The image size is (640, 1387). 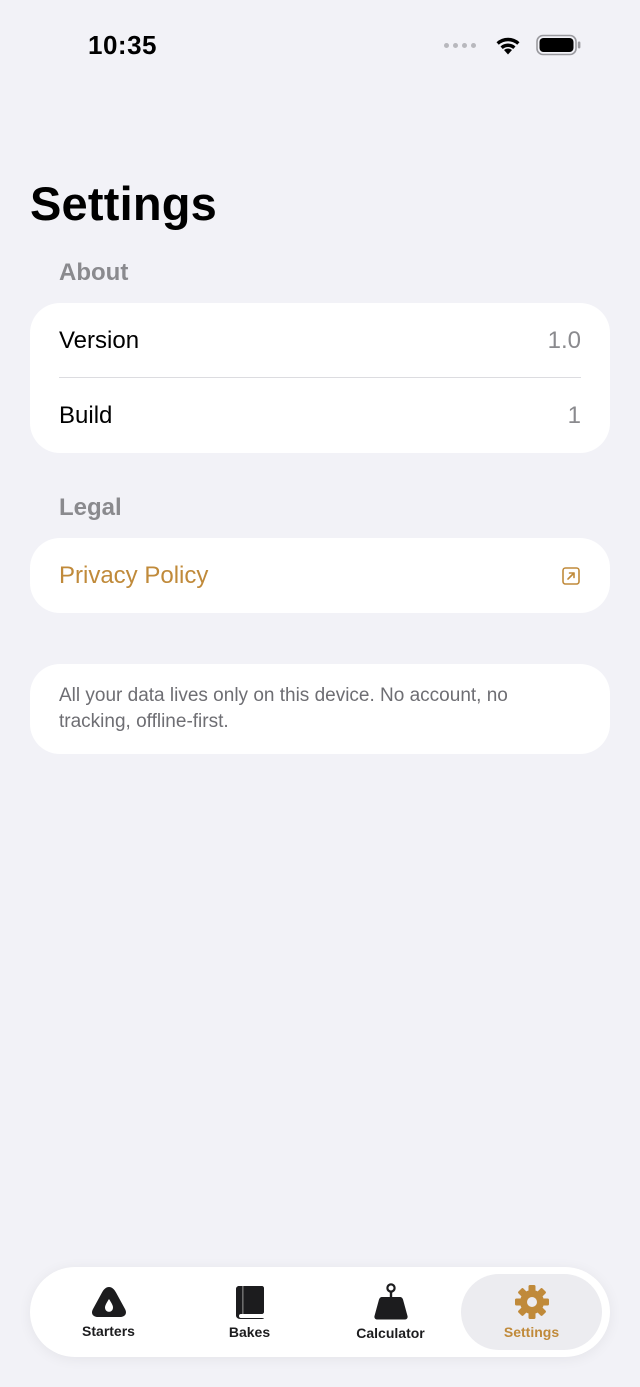 What do you see at coordinates (320, 47) in the screenshot?
I see `status-bar: 10:35` at bounding box center [320, 47].